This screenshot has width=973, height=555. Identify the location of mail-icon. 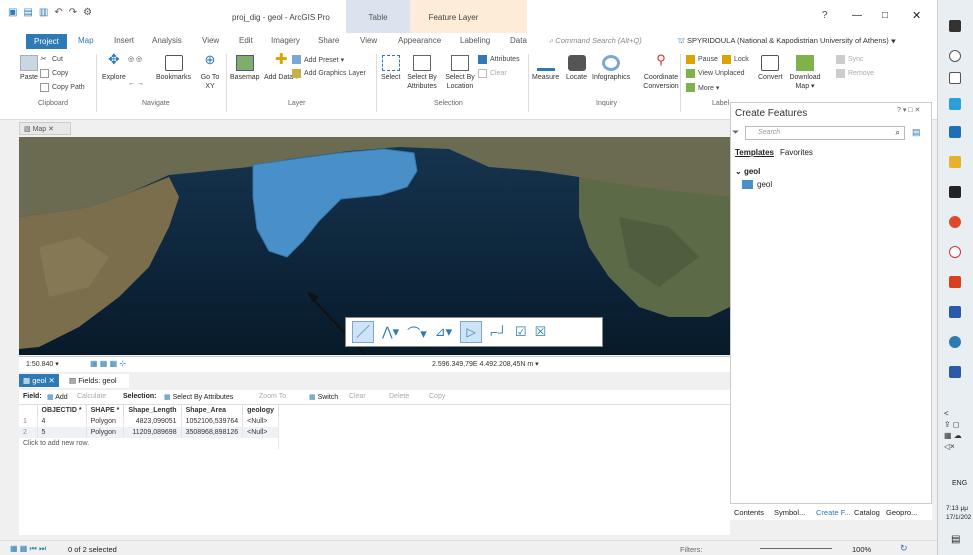
(955, 132).